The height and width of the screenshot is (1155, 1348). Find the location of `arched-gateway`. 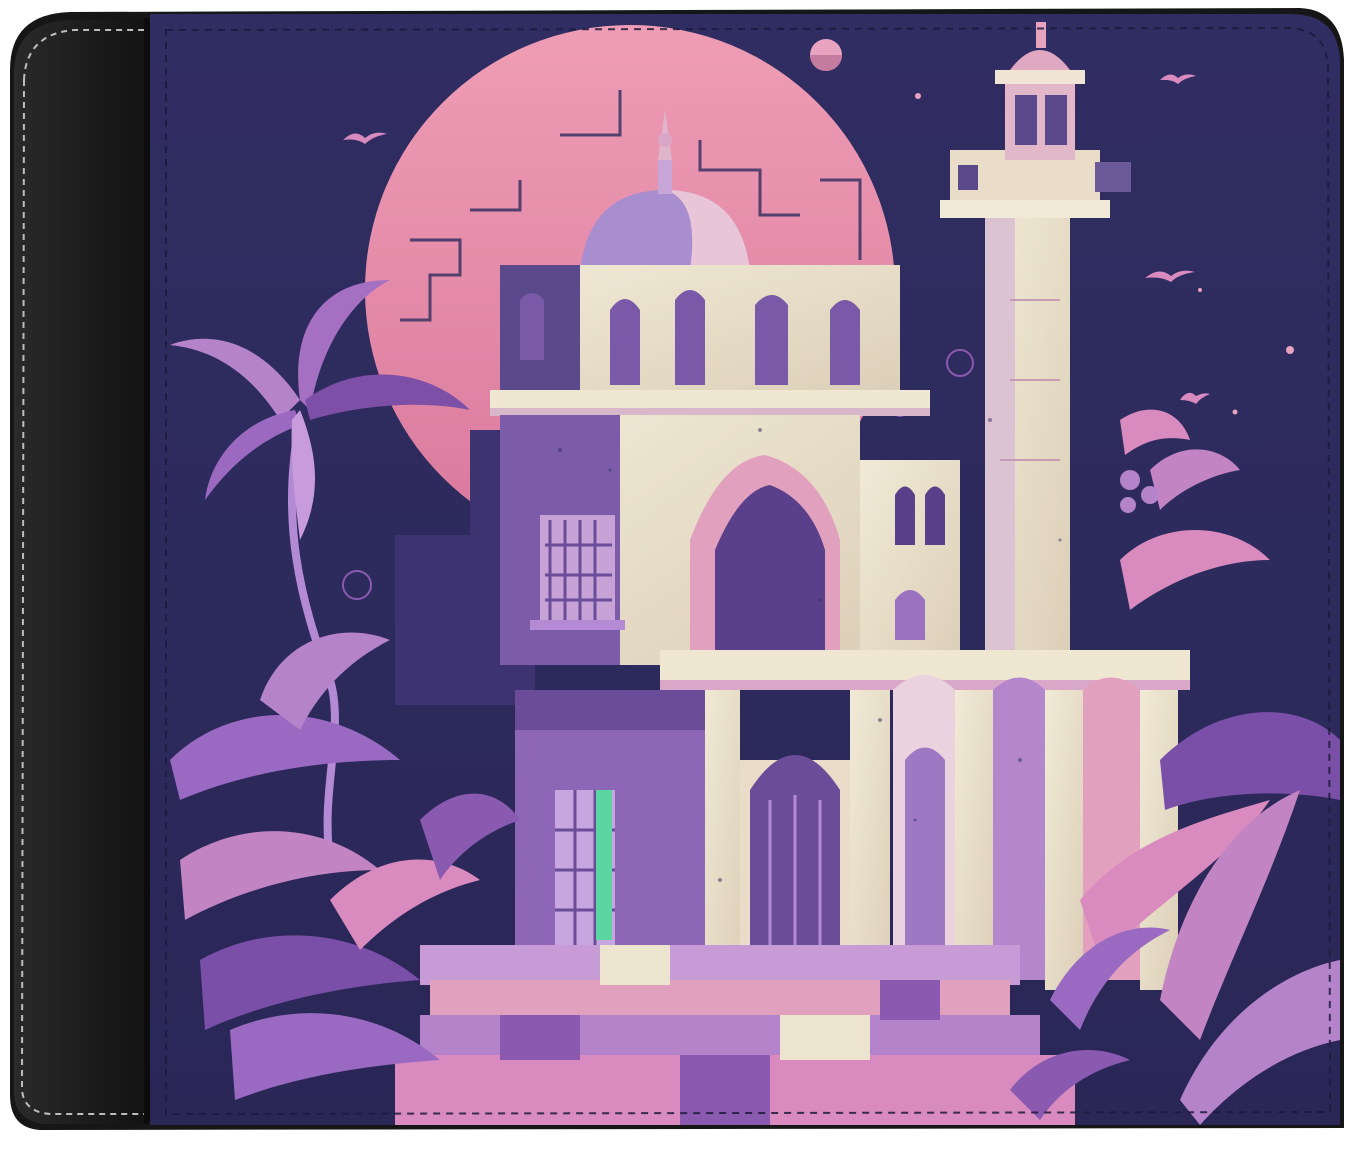

arched-gateway is located at coordinates (680, 540).